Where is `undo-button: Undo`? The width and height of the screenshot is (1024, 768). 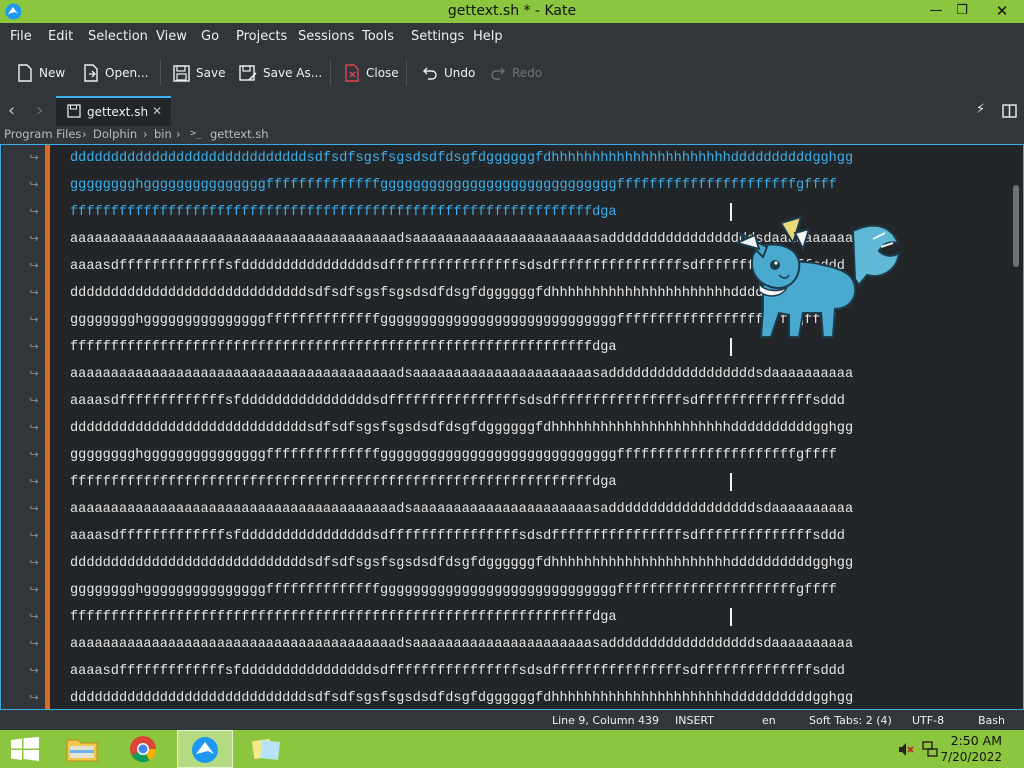
undo-button: Undo is located at coordinates (448, 73).